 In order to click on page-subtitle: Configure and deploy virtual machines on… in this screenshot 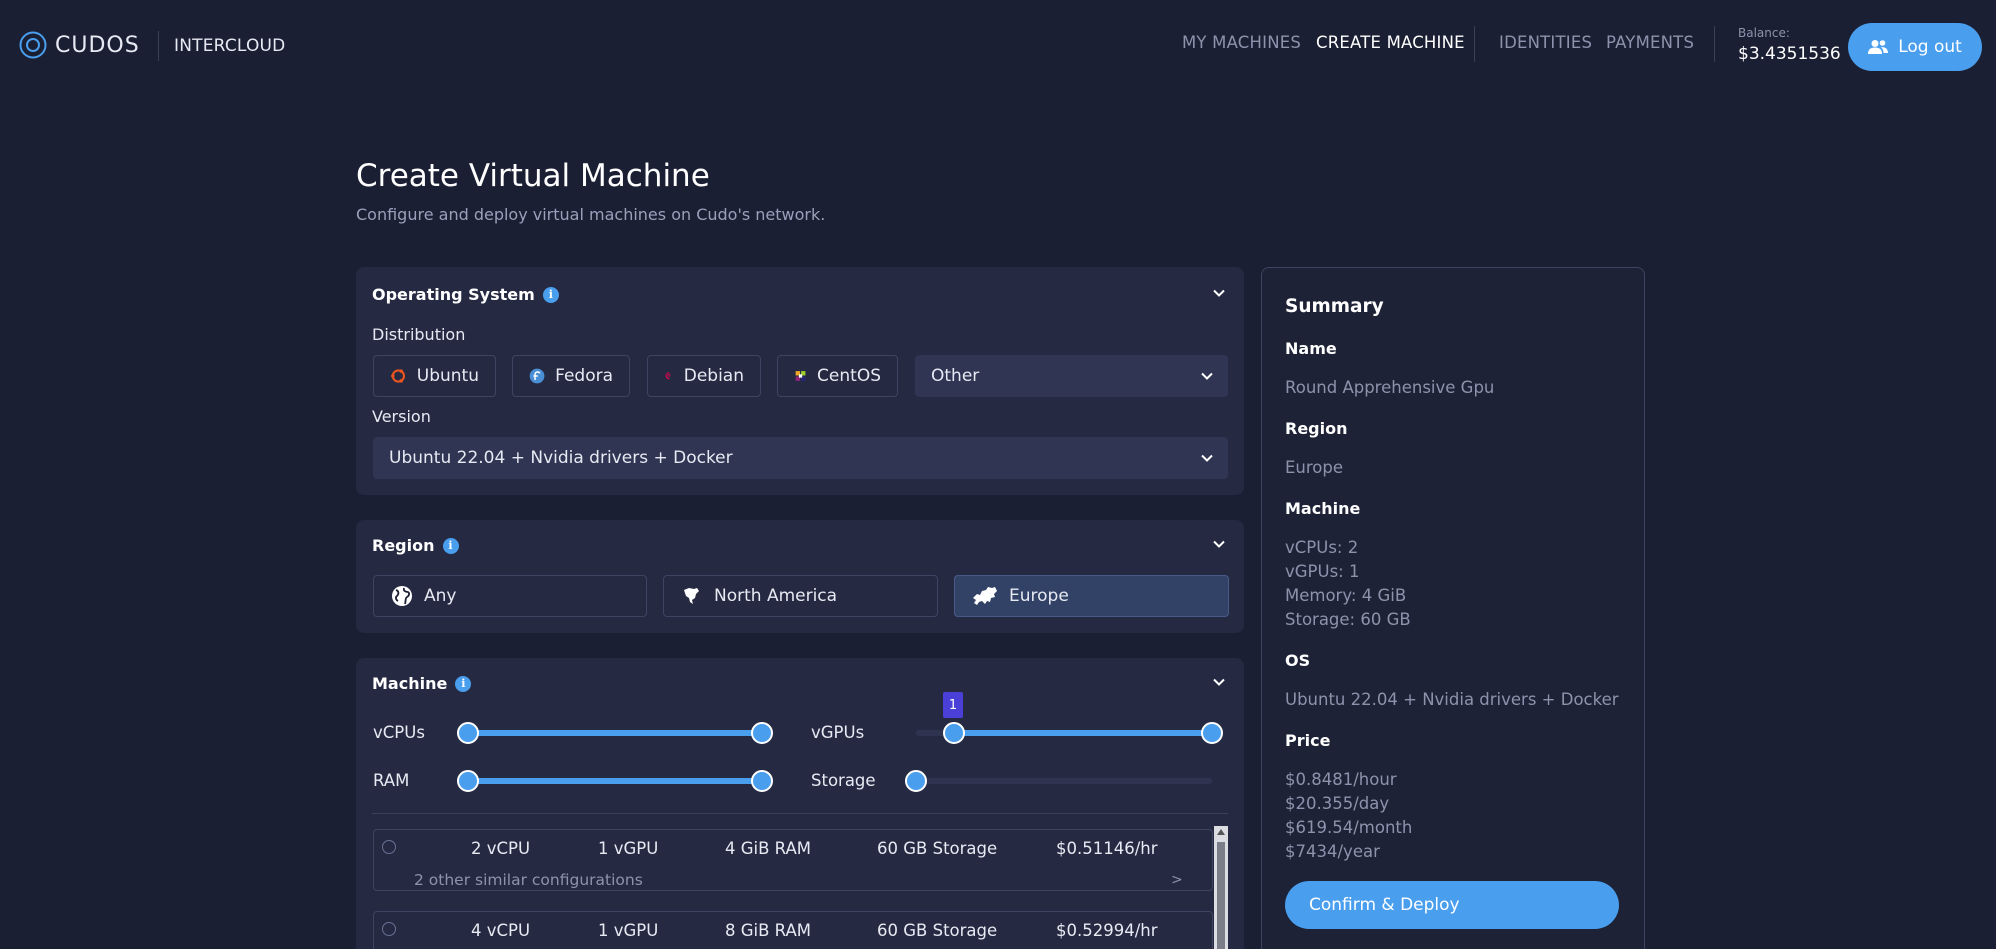, I will do `click(591, 214)`.